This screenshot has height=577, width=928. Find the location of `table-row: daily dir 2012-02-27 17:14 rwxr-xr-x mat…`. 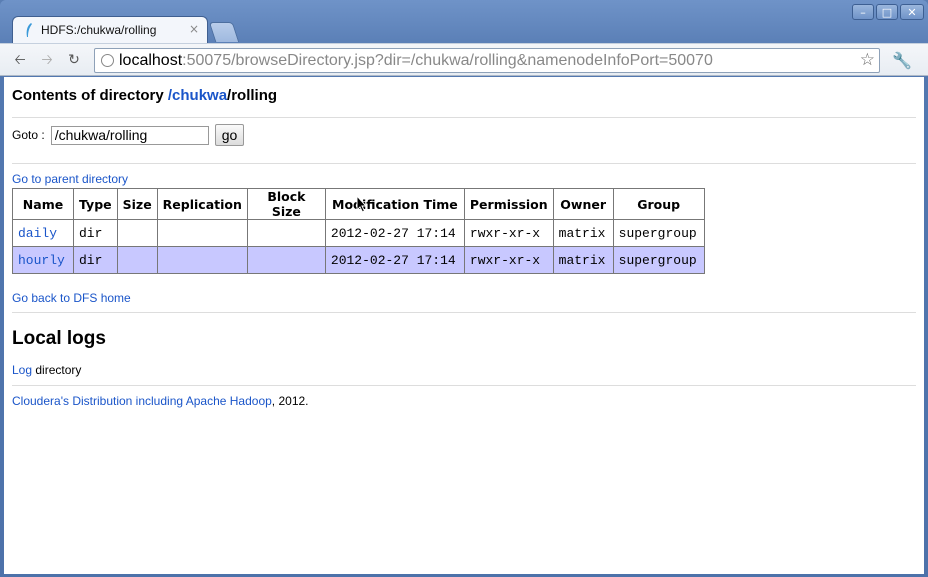

table-row: daily dir 2012-02-27 17:14 rwxr-xr-x mat… is located at coordinates (358, 233).